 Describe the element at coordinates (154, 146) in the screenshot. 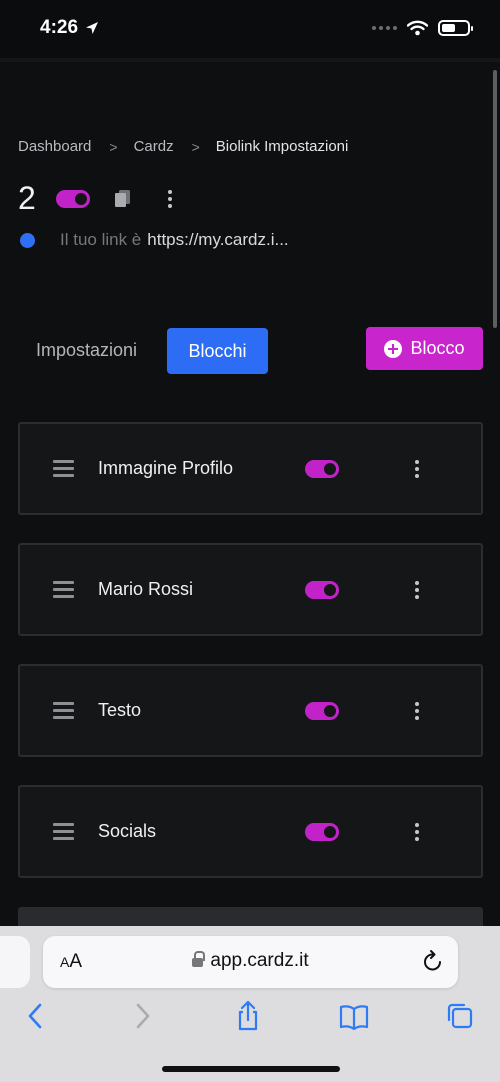

I see `breadcrumb-cardz: Cardz` at that location.